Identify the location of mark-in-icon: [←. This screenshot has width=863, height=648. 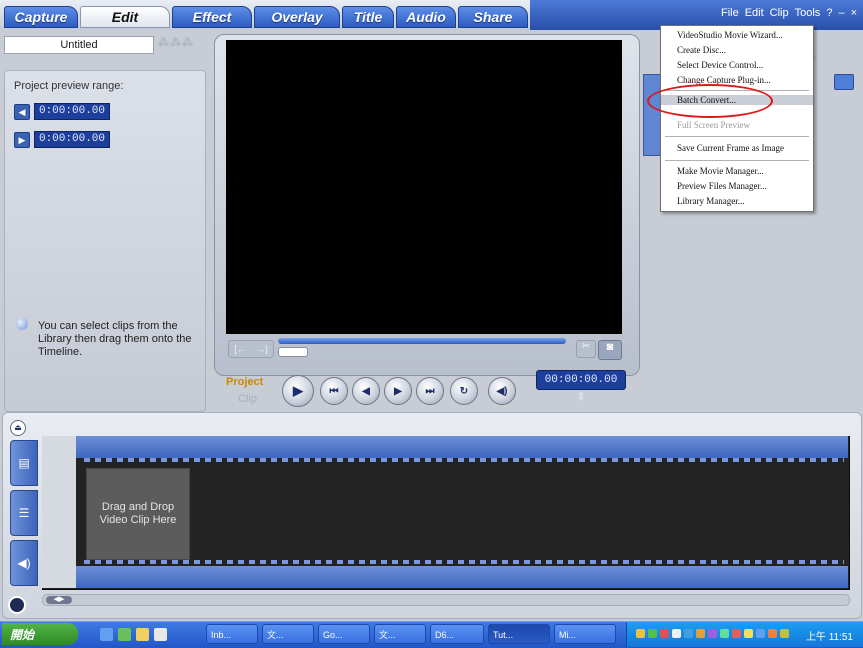
(240, 349).